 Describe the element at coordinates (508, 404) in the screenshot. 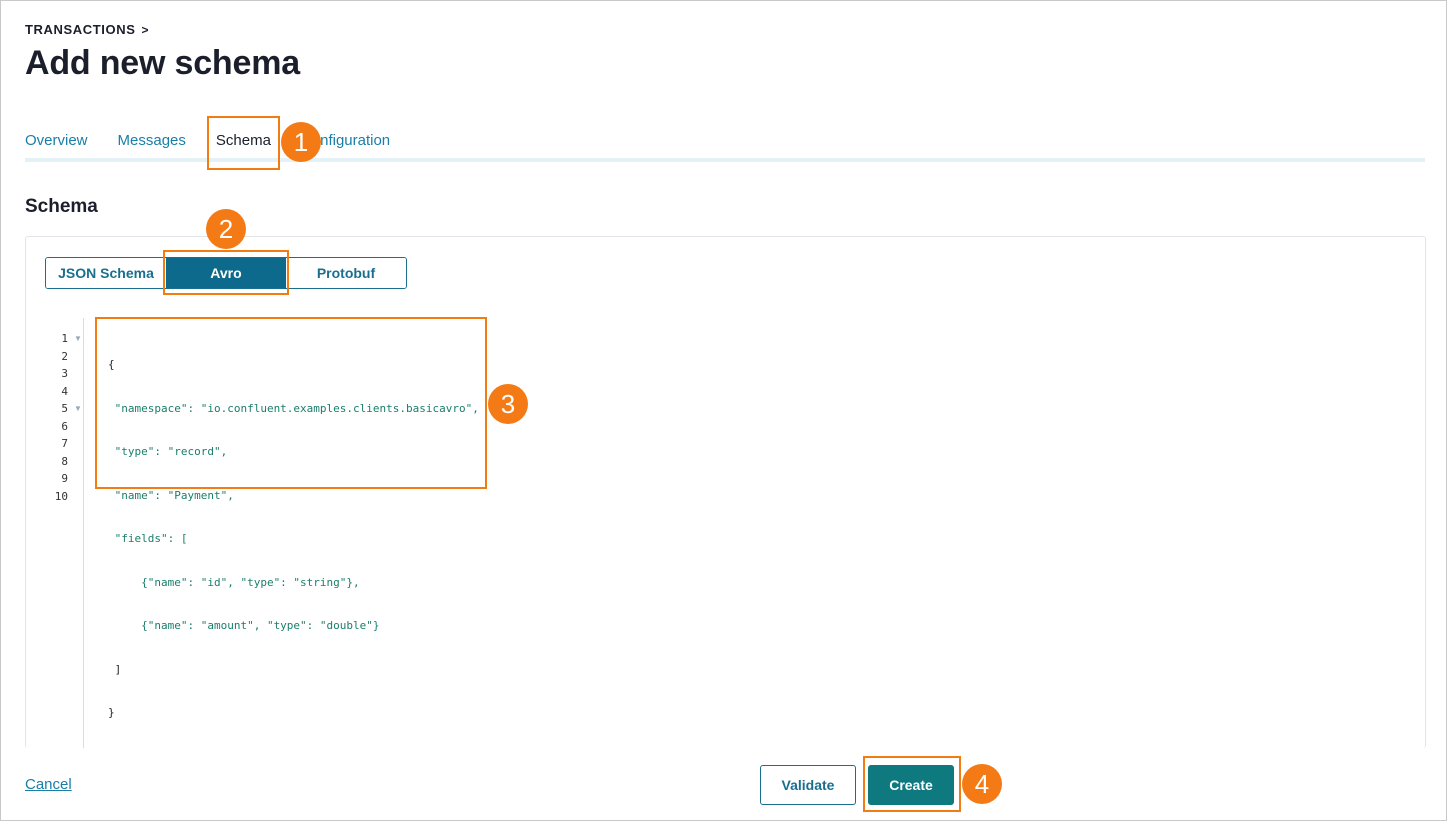

I see `annotation-badge-3: 3` at that location.